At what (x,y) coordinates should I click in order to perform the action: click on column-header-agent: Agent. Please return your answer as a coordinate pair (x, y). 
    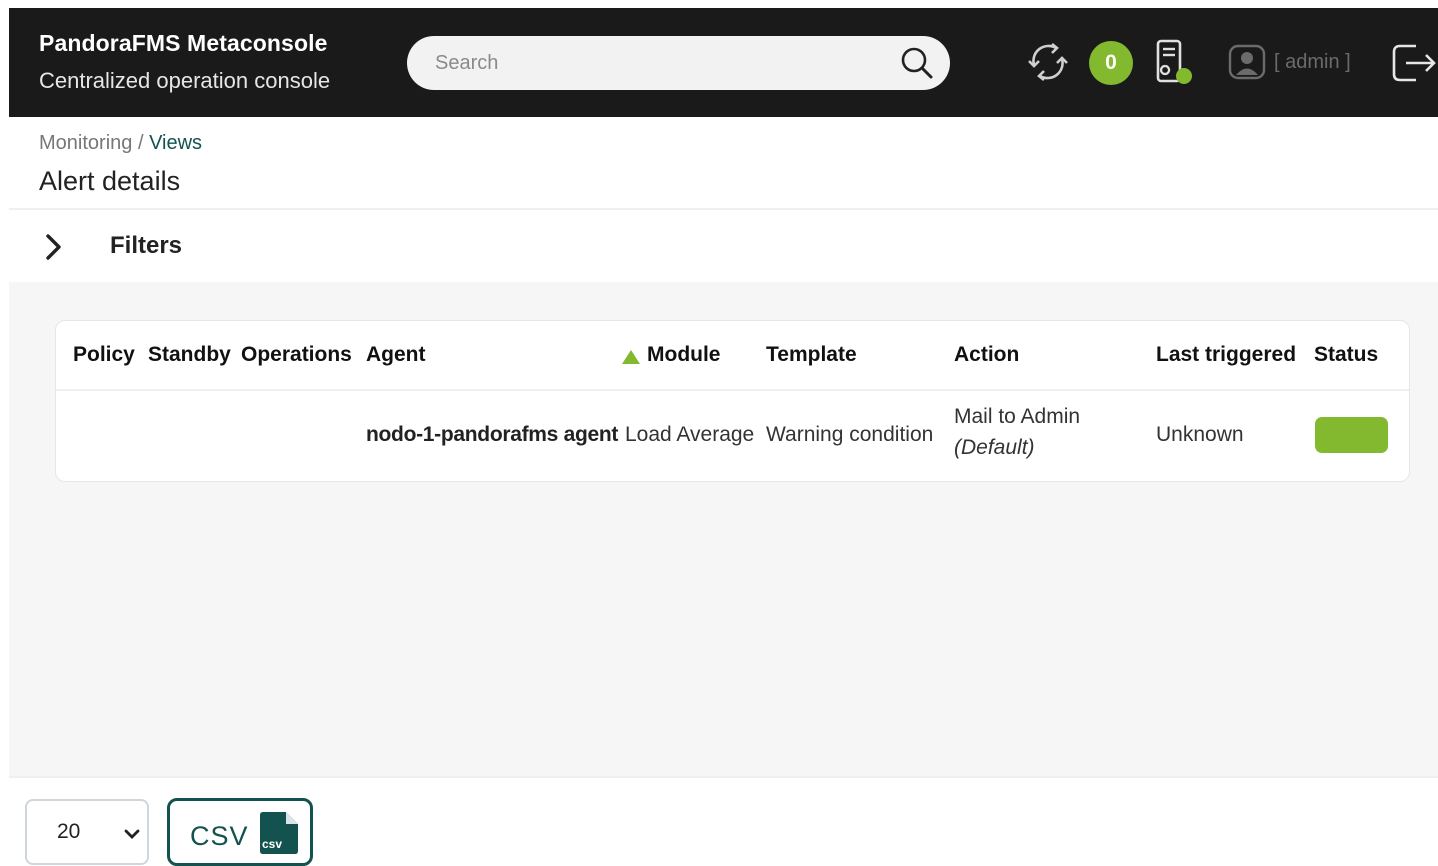
    Looking at the image, I should click on (396, 355).